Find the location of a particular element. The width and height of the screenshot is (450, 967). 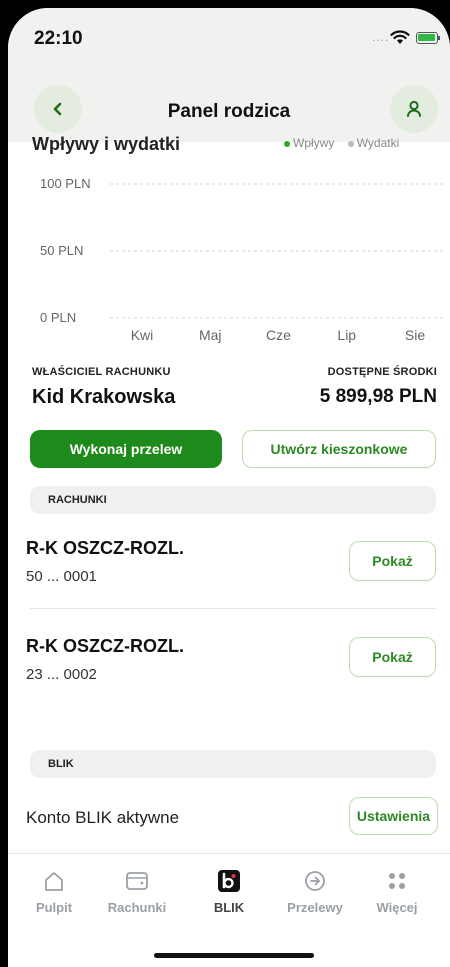

divider is located at coordinates (233, 608).